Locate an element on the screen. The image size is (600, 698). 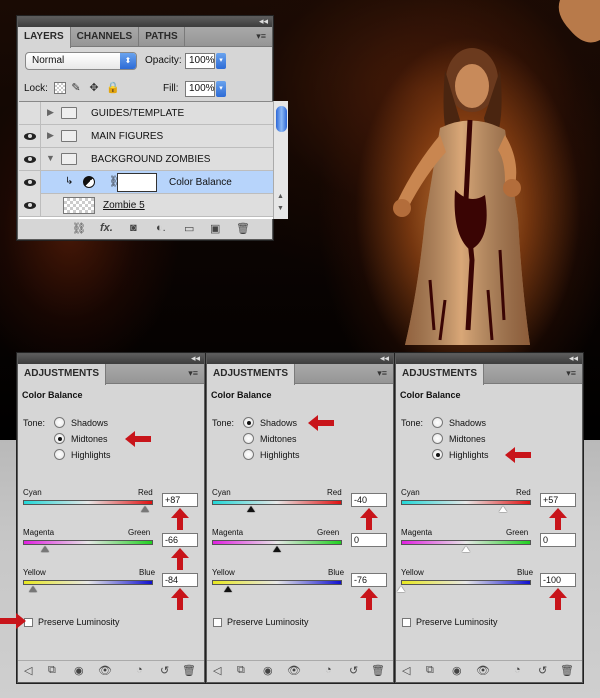
lock-pixels-brush-icon: ✎ is located at coordinates (76, 88).